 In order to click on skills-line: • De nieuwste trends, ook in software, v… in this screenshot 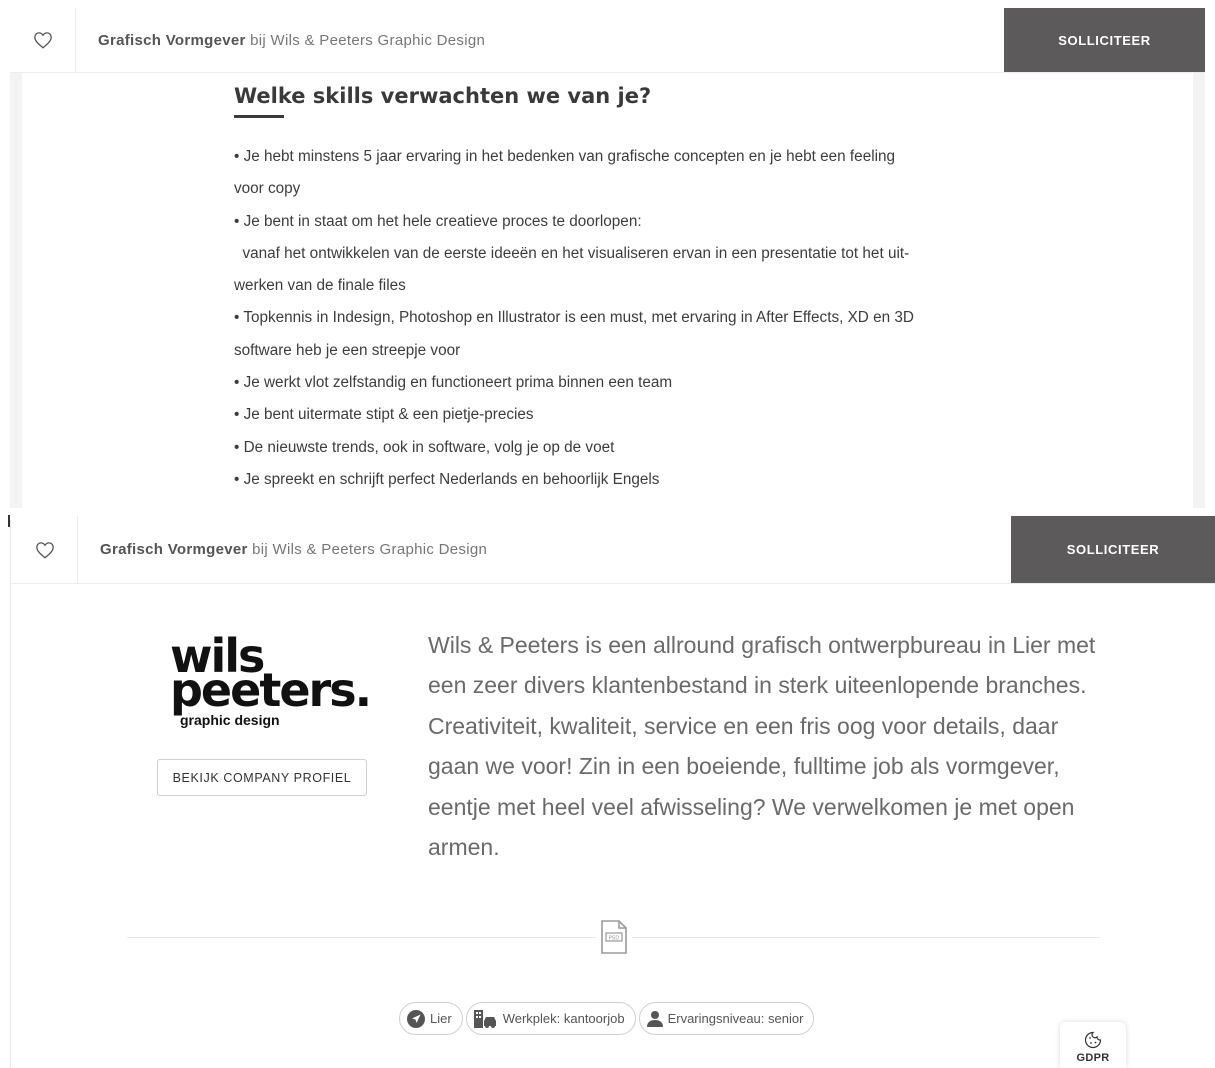, I will do `click(424, 447)`.